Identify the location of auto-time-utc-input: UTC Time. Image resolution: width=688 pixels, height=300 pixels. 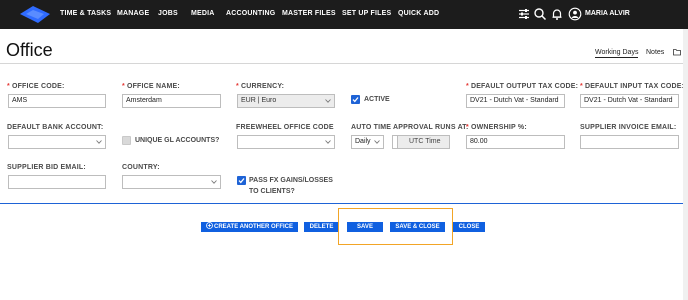
(421, 142).